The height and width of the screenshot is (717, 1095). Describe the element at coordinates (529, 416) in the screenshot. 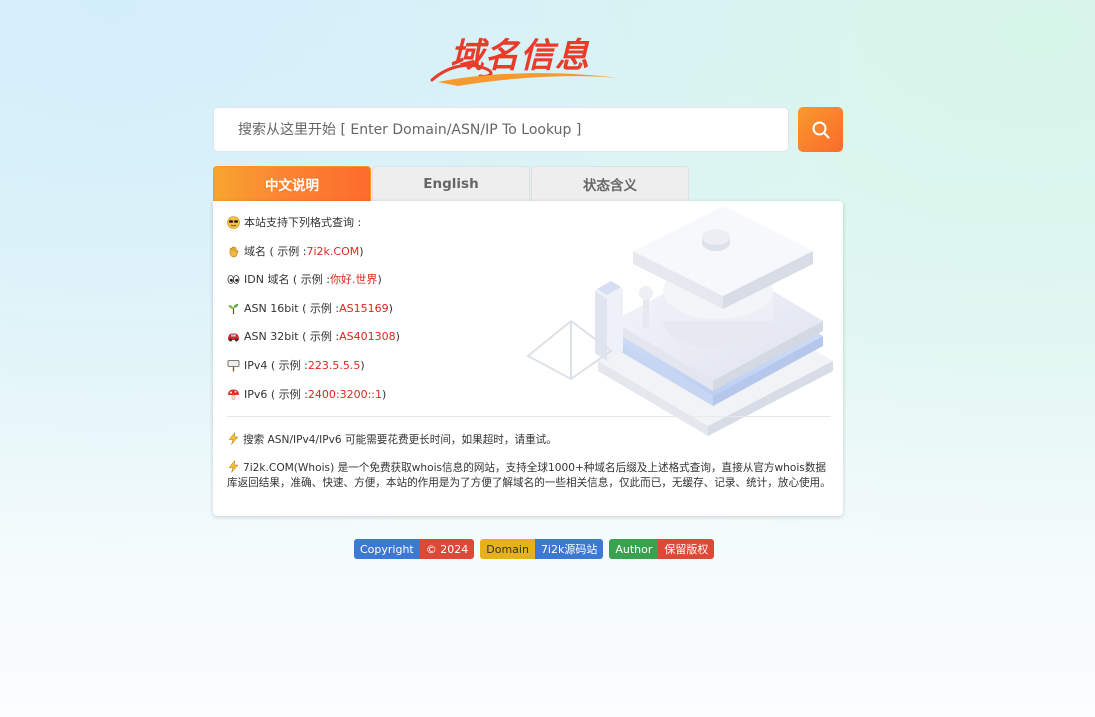

I see `panel-divider` at that location.